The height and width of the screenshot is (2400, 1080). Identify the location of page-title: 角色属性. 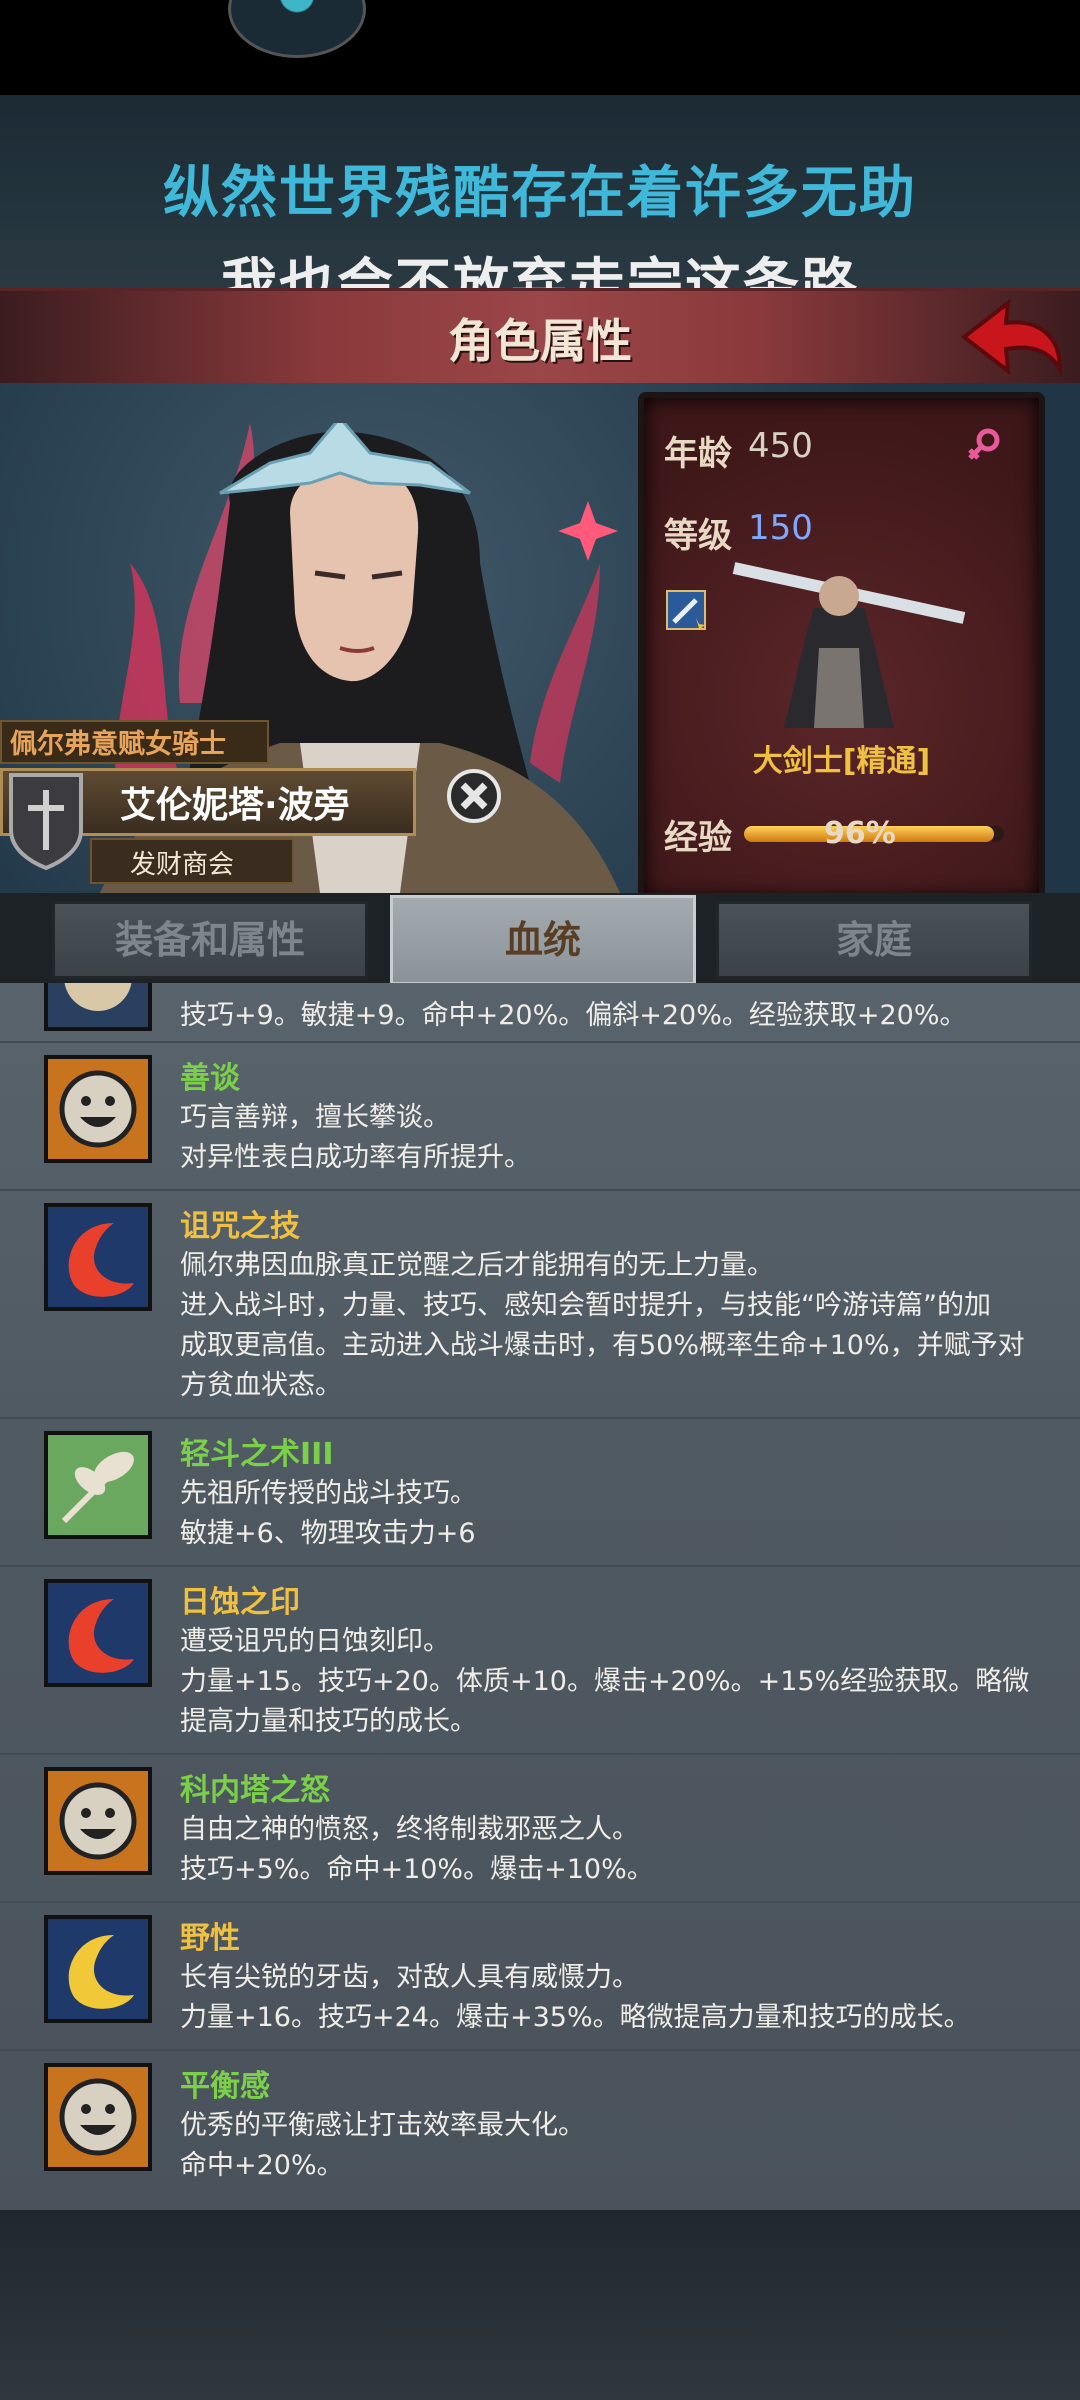
(540, 341).